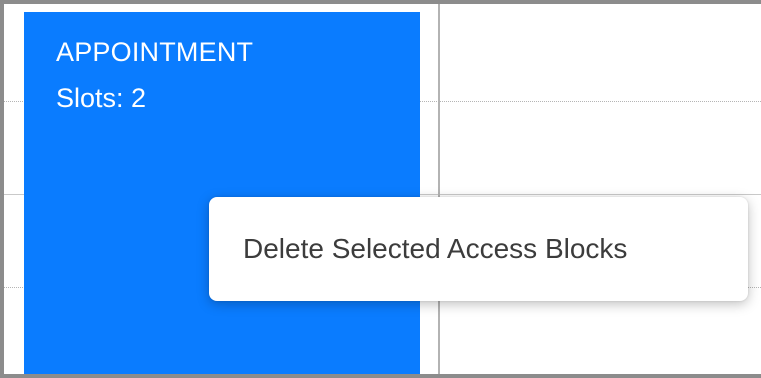 The height and width of the screenshot is (378, 761). What do you see at coordinates (101, 98) in the screenshot?
I see `appointment-slots: Slots: 2` at bounding box center [101, 98].